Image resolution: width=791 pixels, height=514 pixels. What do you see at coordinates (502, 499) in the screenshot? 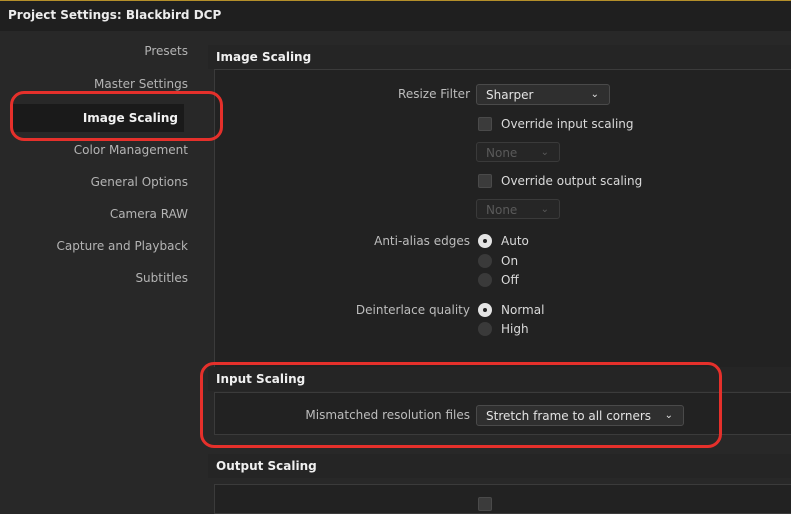
I see `output-scaling-panel` at bounding box center [502, 499].